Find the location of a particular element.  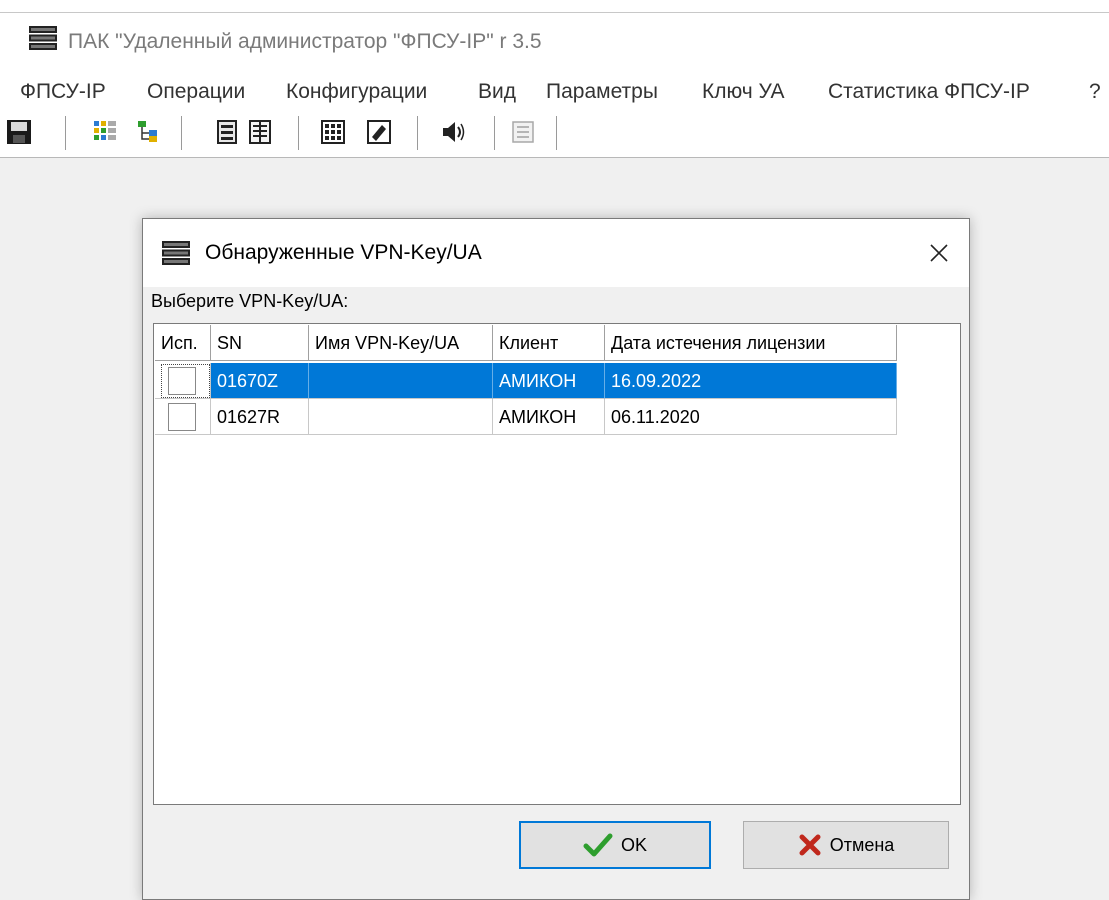

toolbar is located at coordinates (554, 134).